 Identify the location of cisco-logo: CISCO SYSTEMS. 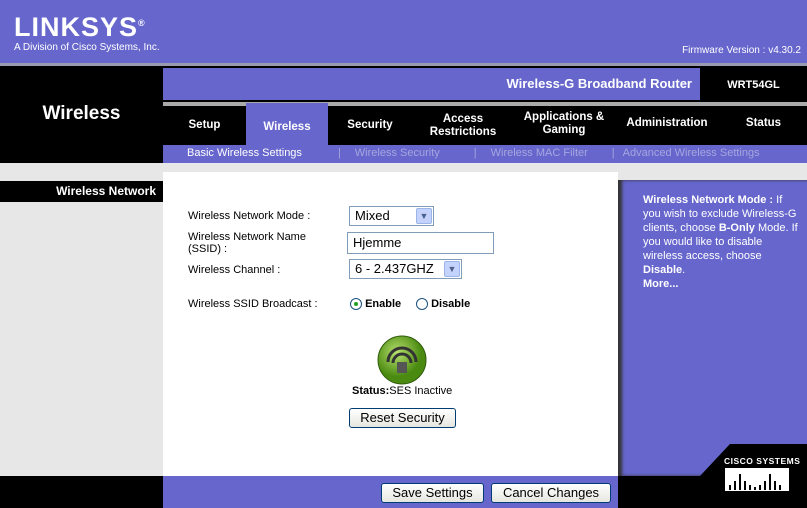
(762, 461).